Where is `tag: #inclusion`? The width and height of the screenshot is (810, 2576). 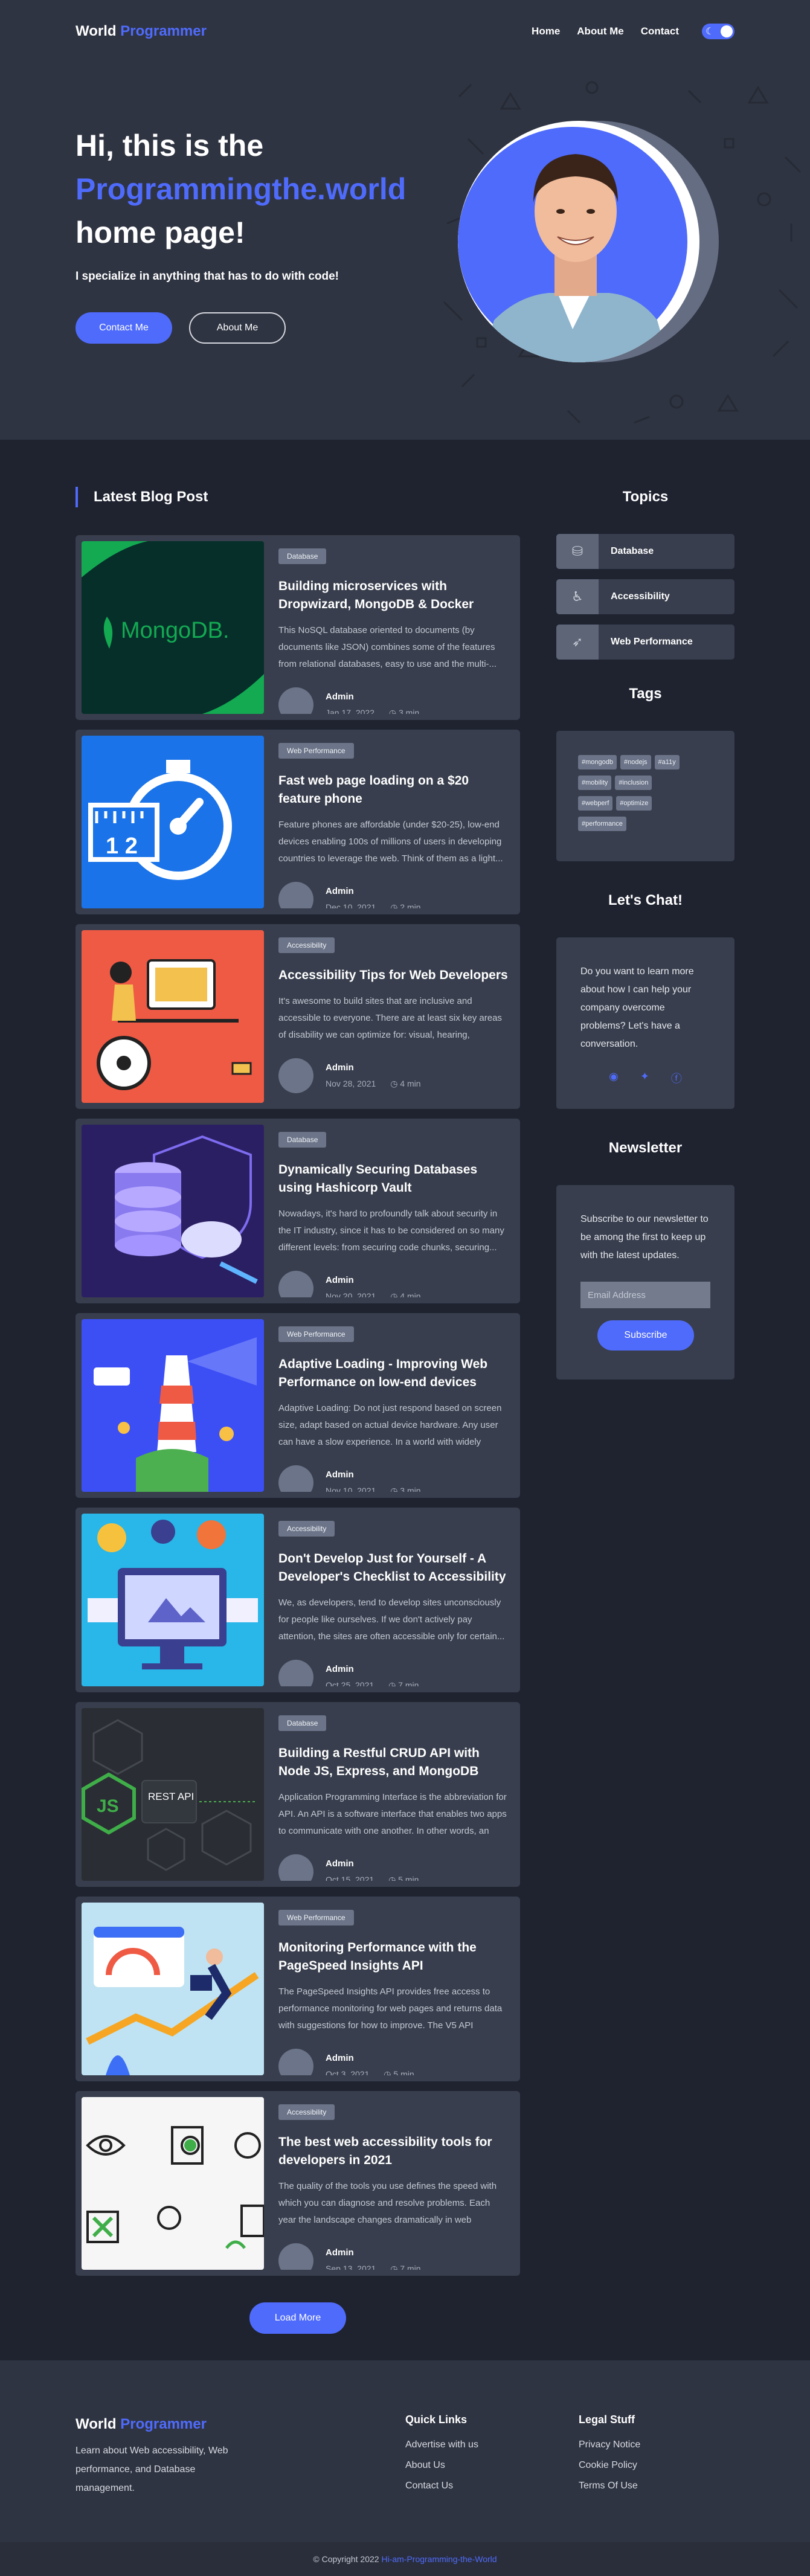 tag: #inclusion is located at coordinates (633, 783).